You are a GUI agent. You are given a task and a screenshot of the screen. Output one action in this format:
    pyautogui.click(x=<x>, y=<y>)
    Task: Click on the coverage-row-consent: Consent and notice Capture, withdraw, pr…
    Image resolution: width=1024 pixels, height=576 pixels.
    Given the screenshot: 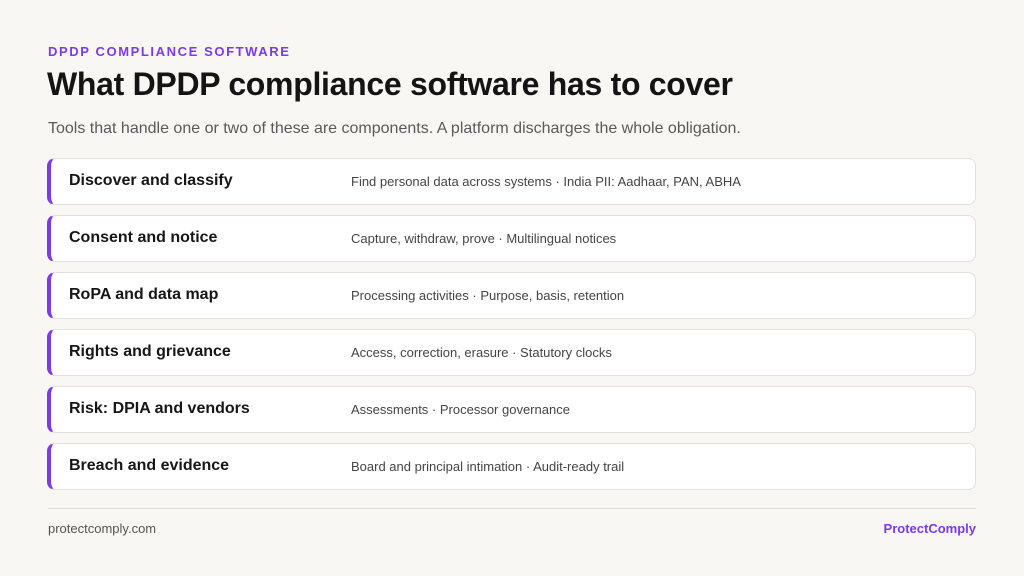 What is the action you would take?
    pyautogui.click(x=511, y=238)
    